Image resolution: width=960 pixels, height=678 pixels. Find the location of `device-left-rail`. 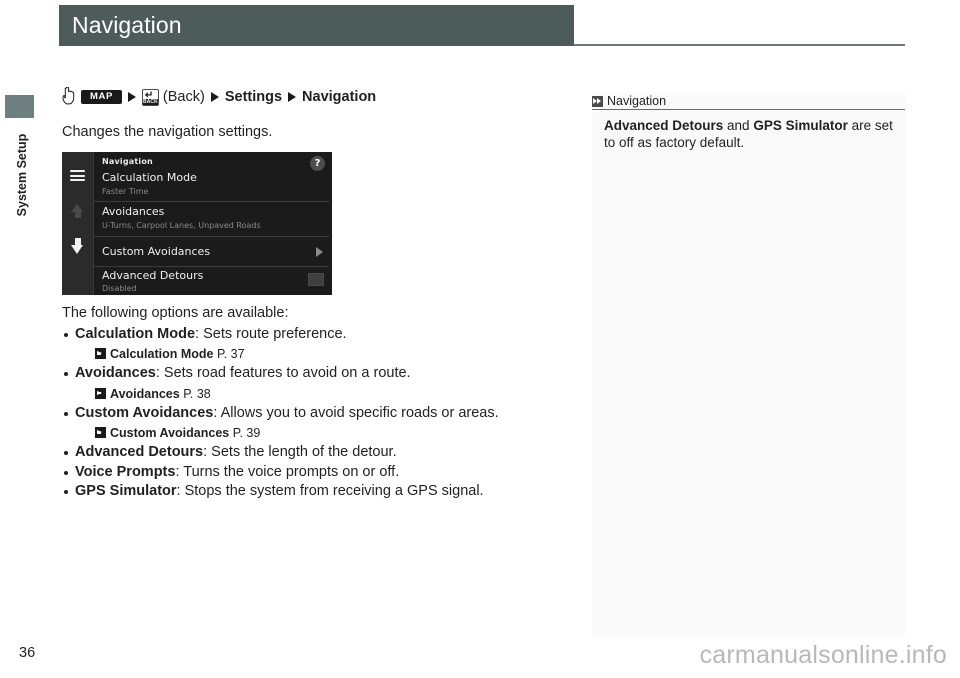

device-left-rail is located at coordinates (78, 223).